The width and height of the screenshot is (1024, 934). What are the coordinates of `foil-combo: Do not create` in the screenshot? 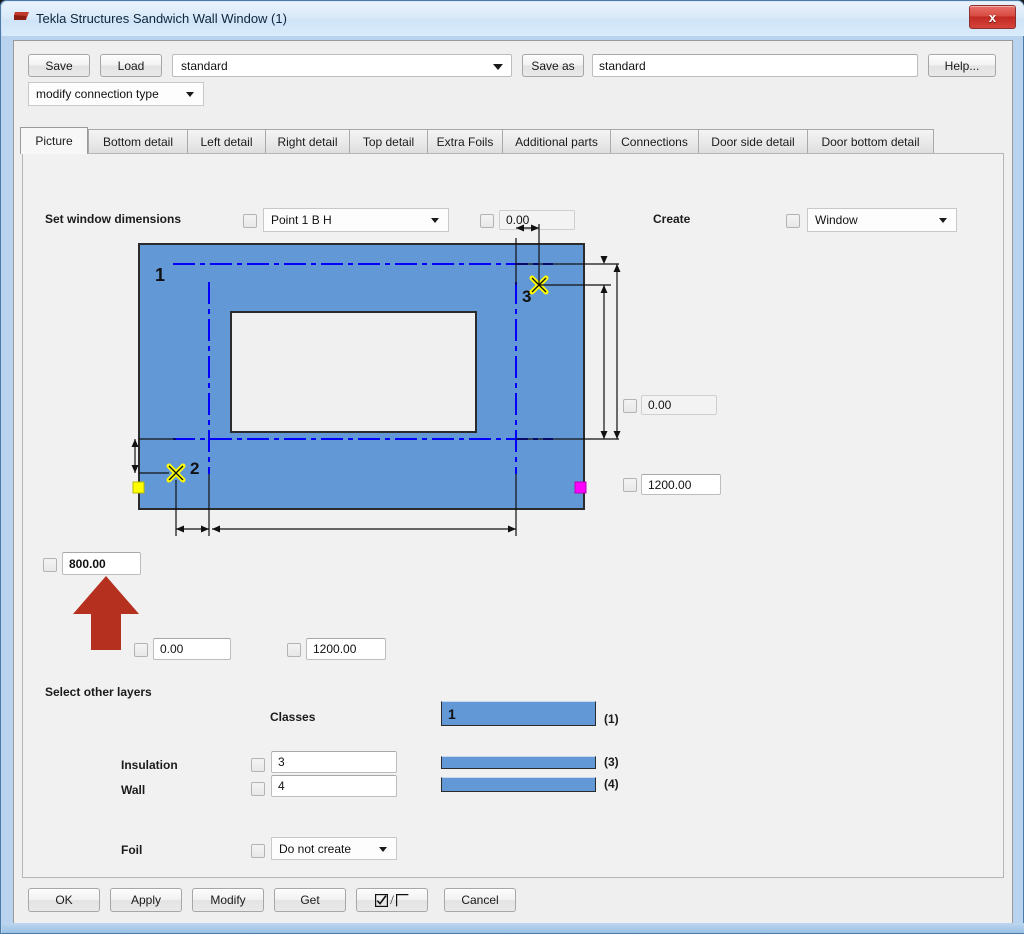 It's located at (334, 848).